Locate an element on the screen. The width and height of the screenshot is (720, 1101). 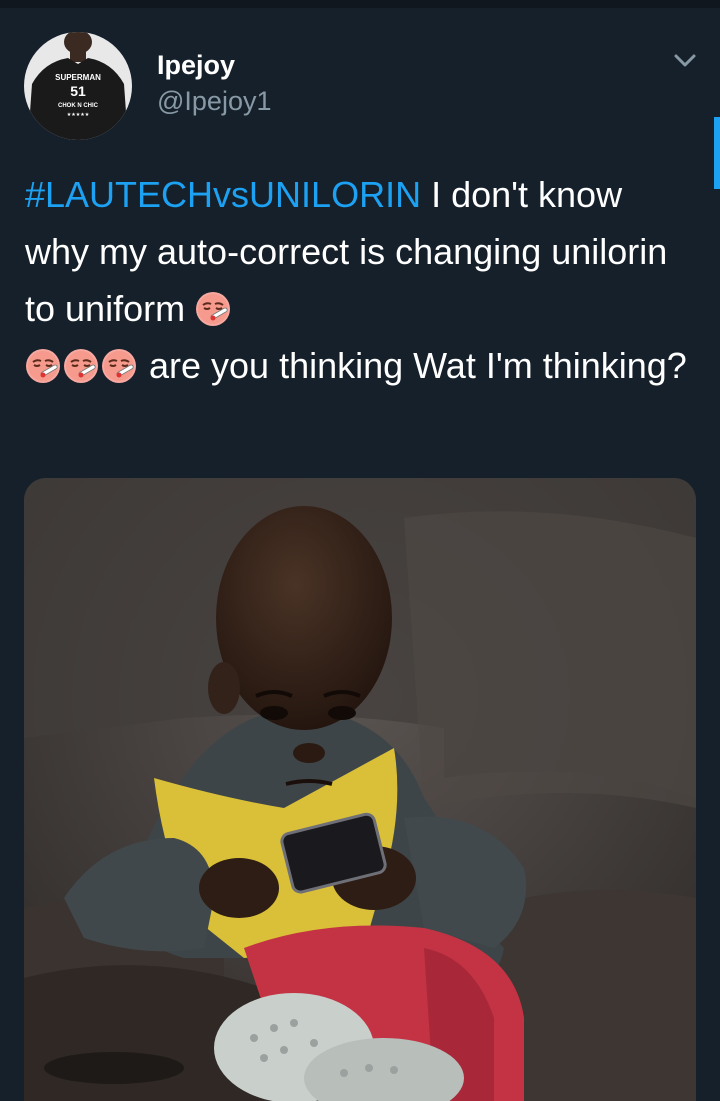
avatar-shirt-number: 51 is located at coordinates (78, 91).